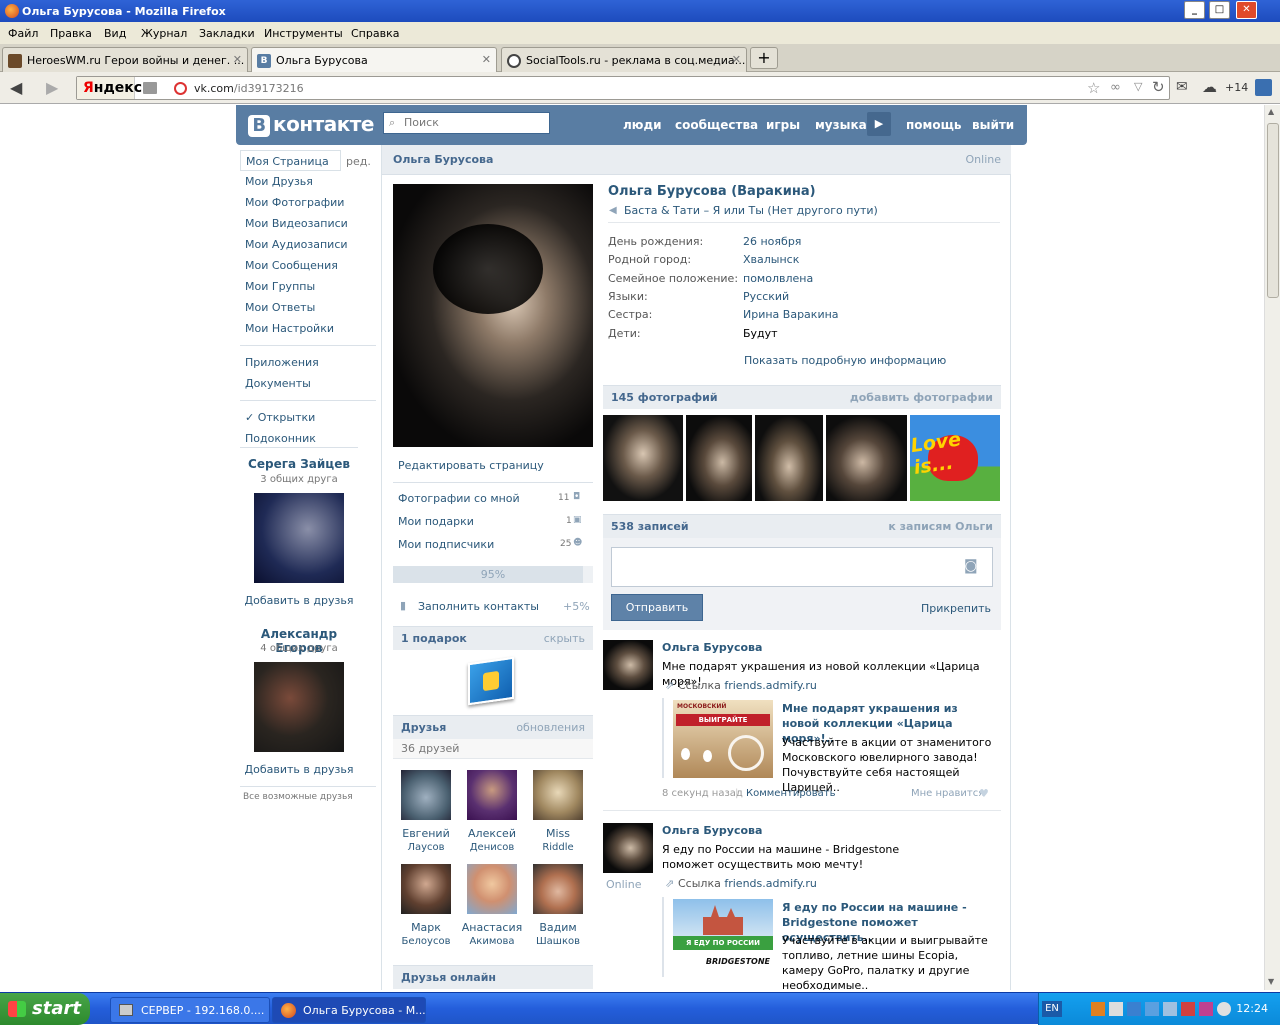  What do you see at coordinates (1138, 86) in the screenshot?
I see `dropdown-icon: ▽` at bounding box center [1138, 86].